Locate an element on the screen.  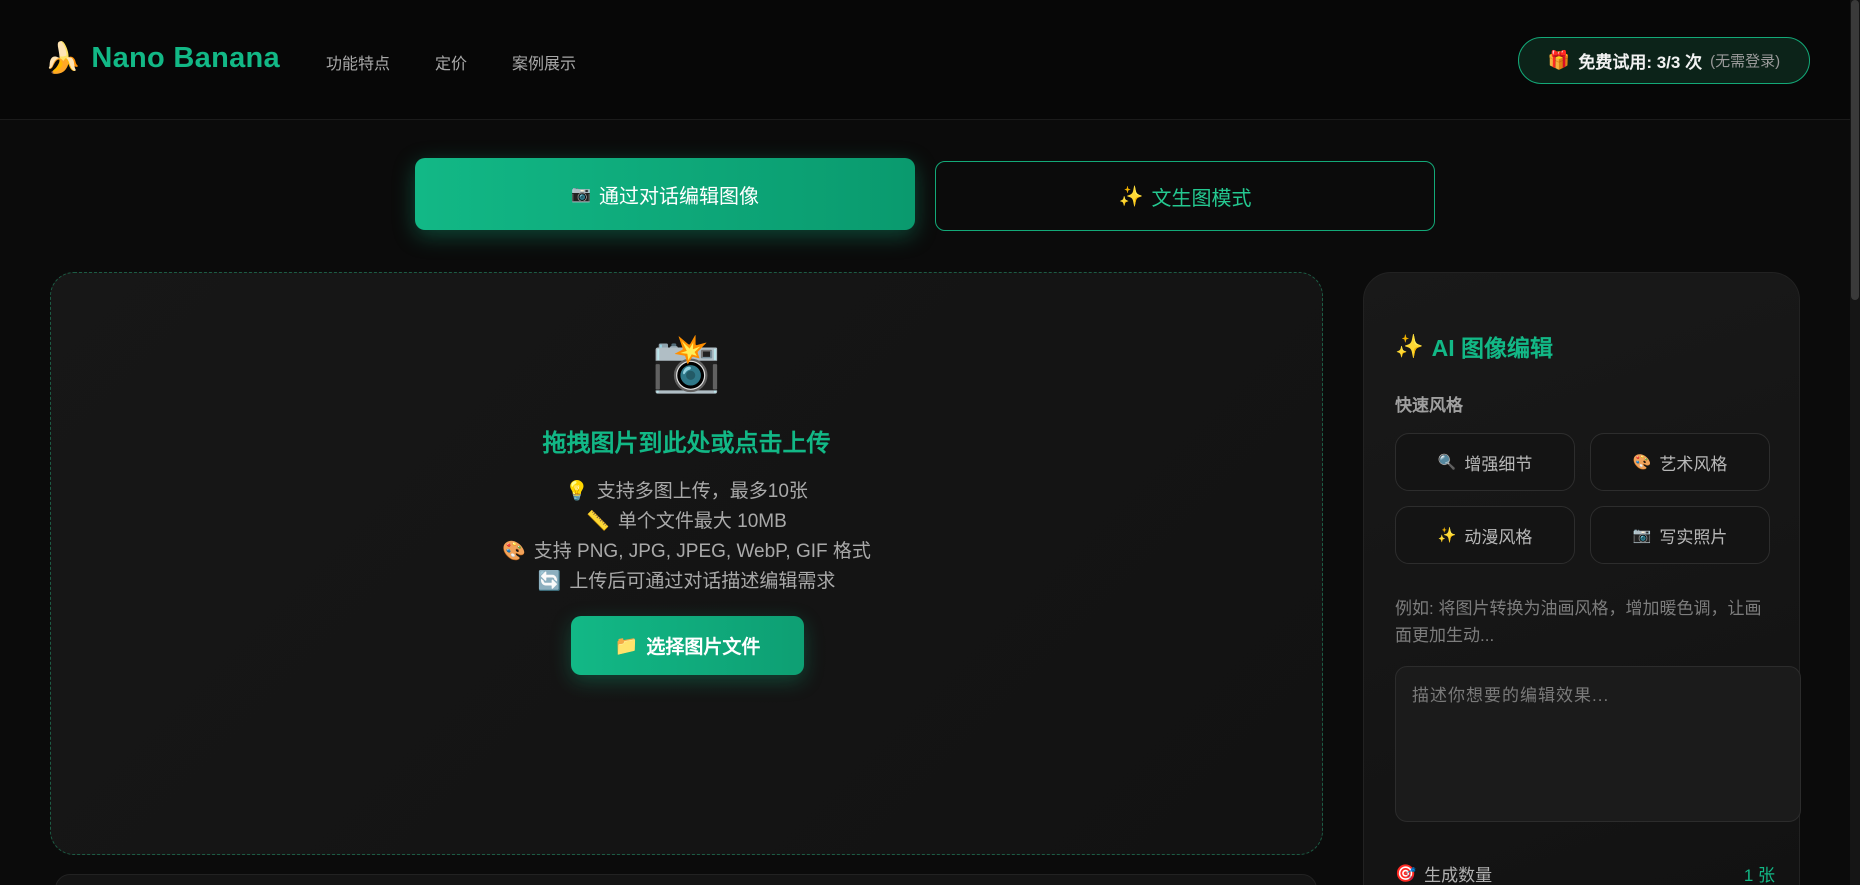
panel-title-text: AI 图像编辑 is located at coordinates (1492, 348).